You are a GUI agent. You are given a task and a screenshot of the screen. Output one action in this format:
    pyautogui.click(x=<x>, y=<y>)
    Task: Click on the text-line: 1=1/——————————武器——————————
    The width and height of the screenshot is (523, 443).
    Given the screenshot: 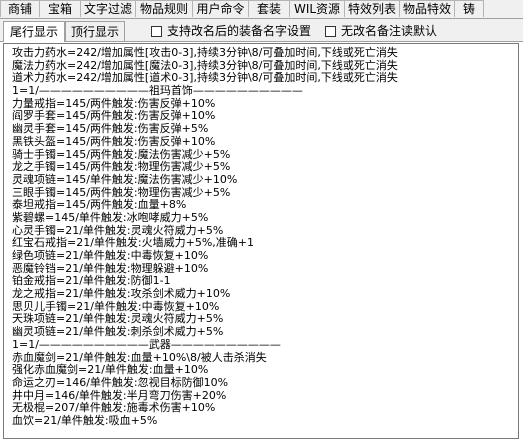 What is the action you would take?
    pyautogui.click(x=146, y=344)
    